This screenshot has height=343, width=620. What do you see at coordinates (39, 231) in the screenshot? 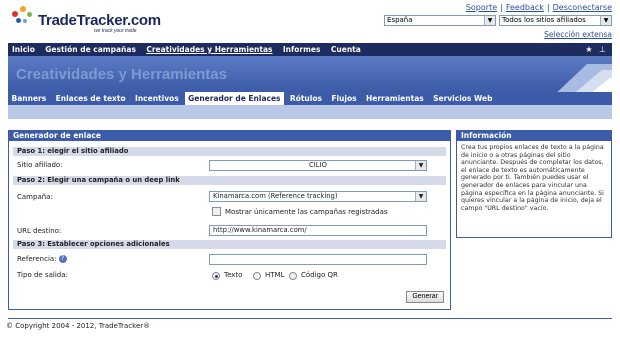
I see `url-label: URL destino:` at bounding box center [39, 231].